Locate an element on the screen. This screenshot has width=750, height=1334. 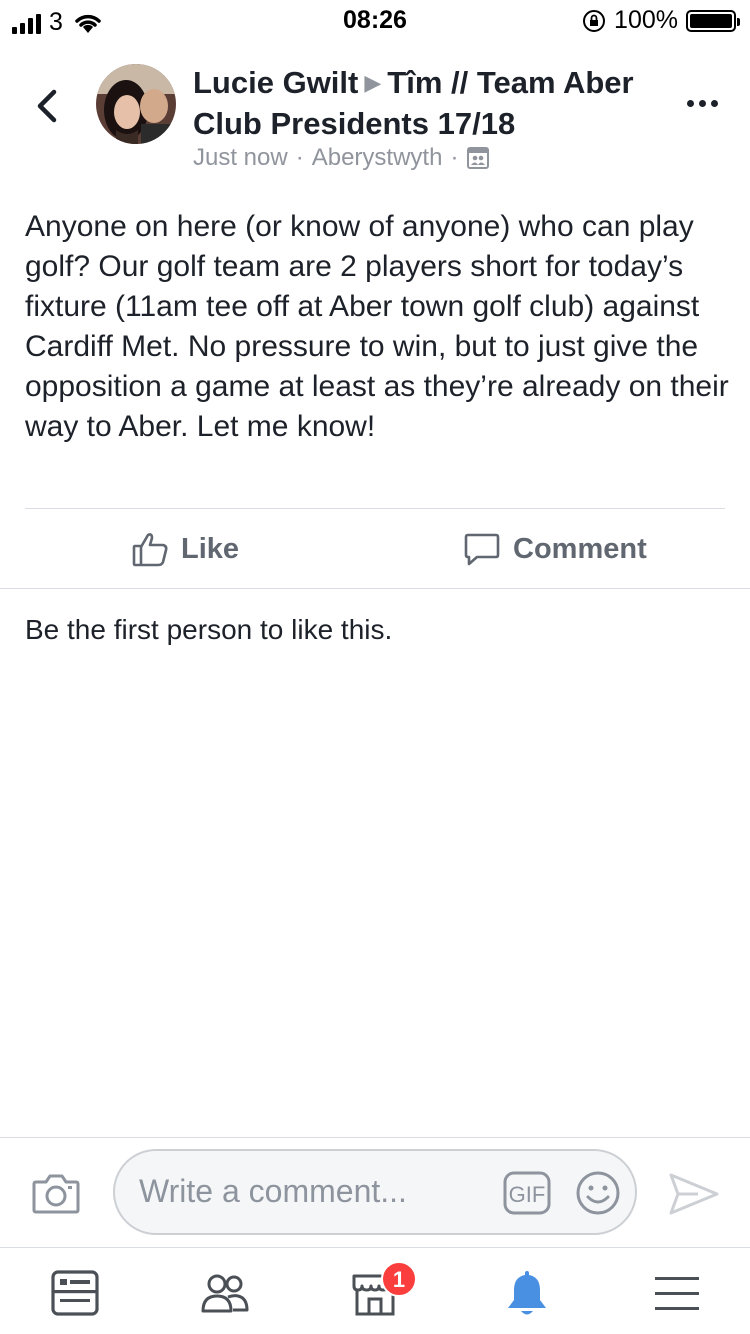
comment-button: Comment is located at coordinates (555, 549).